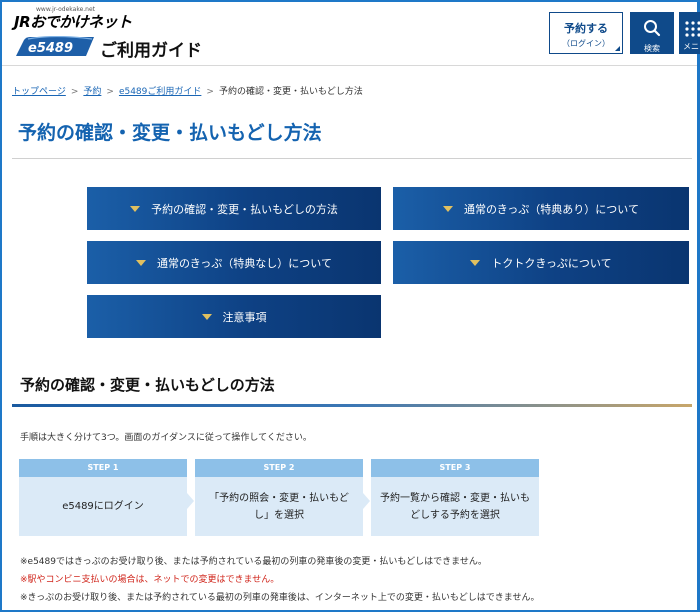 Image resolution: width=700 pixels, height=612 pixels. What do you see at coordinates (244, 263) in the screenshot?
I see `nav-button-label: 通常のきっぷ（特典なし）について` at bounding box center [244, 263].